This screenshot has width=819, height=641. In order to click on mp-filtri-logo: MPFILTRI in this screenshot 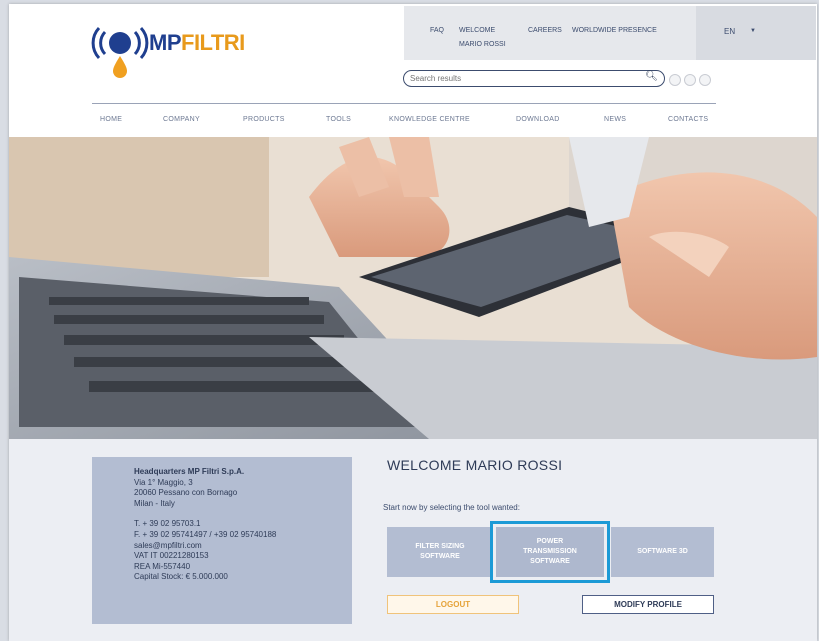, I will do `click(186, 51)`.